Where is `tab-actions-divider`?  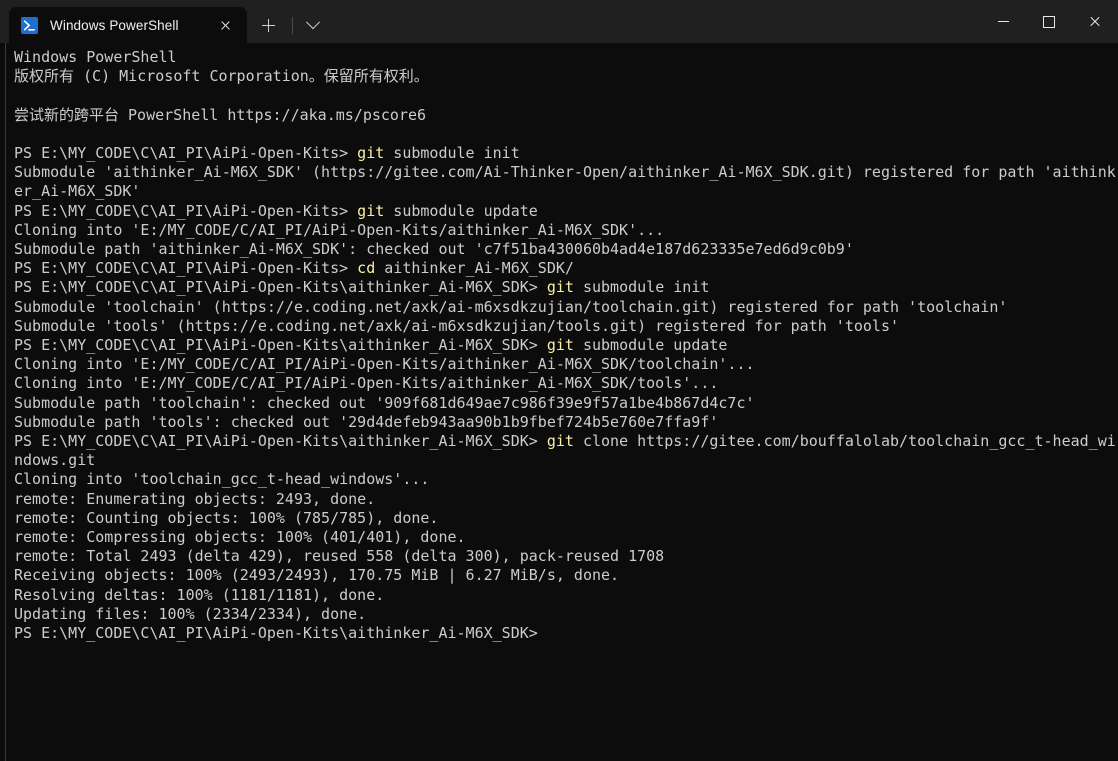 tab-actions-divider is located at coordinates (292, 25).